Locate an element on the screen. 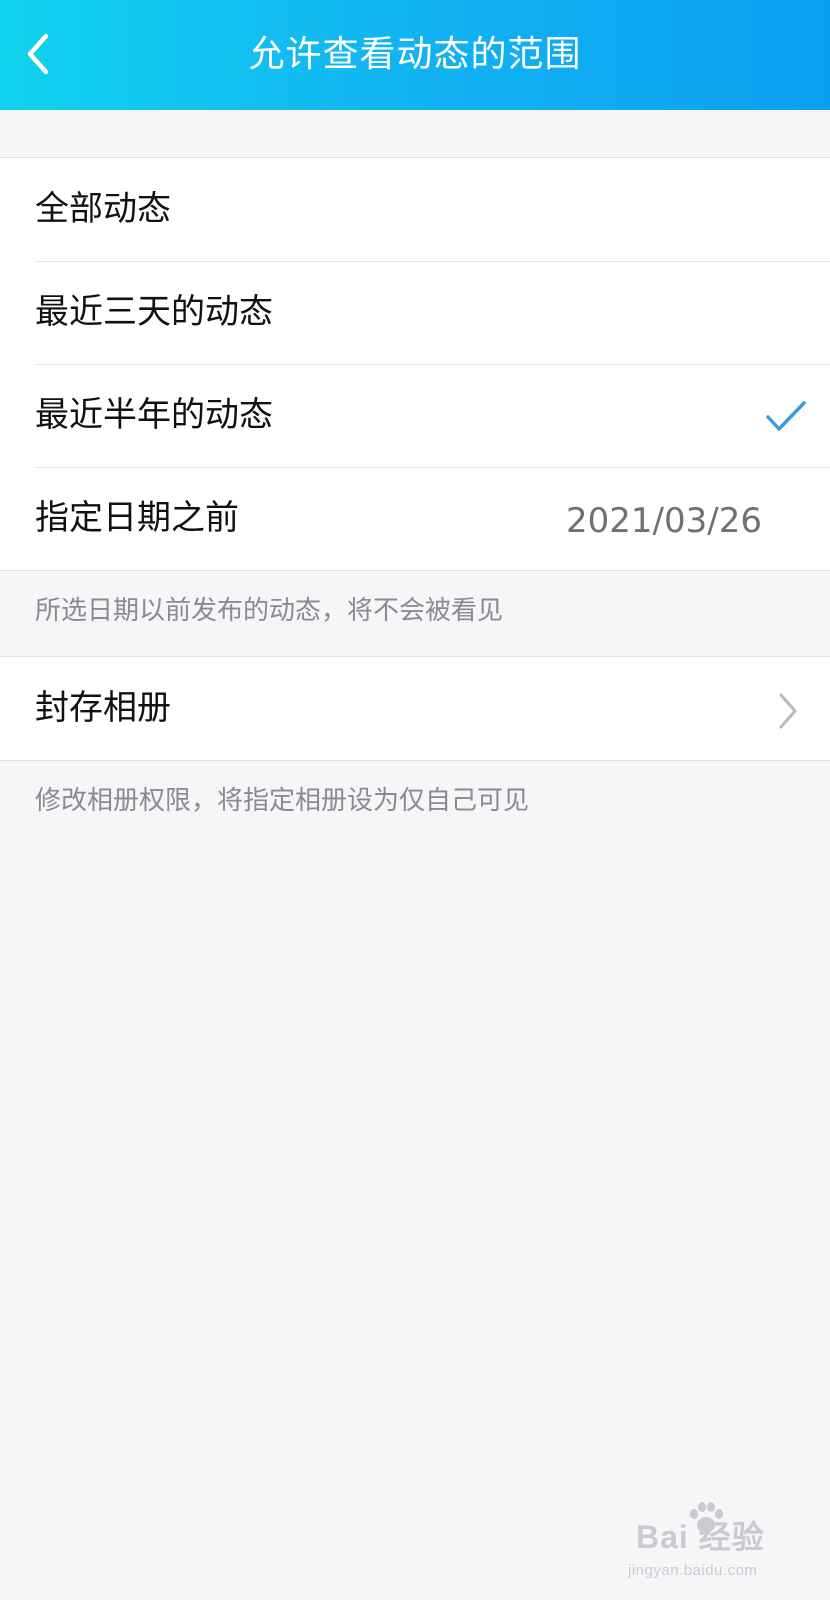 Image resolution: width=830 pixels, height=1600 pixels. option-label: 最近半年的动态 is located at coordinates (154, 415).